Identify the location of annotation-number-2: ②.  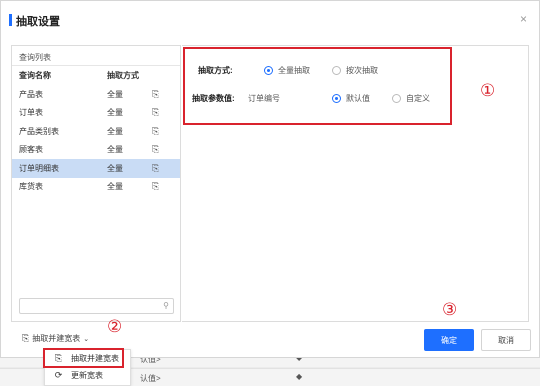
(115, 327).